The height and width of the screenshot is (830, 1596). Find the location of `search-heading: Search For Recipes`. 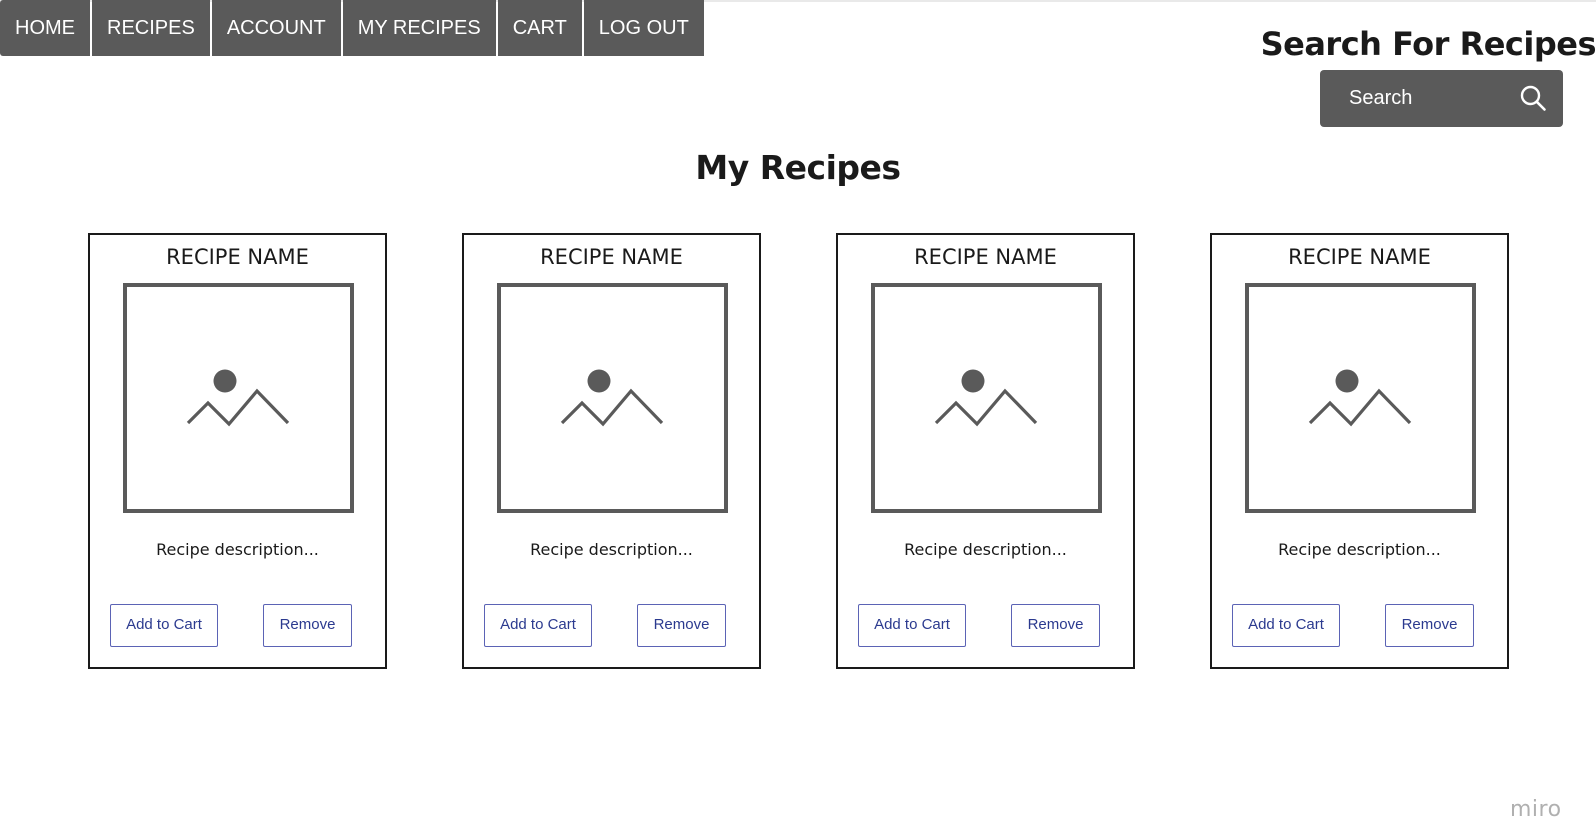

search-heading: Search For Recipes is located at coordinates (1428, 44).